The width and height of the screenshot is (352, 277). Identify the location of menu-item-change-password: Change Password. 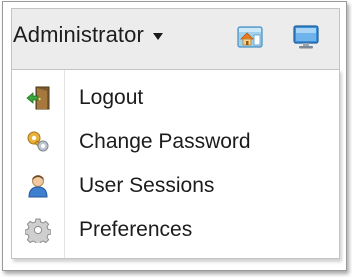
(175, 142).